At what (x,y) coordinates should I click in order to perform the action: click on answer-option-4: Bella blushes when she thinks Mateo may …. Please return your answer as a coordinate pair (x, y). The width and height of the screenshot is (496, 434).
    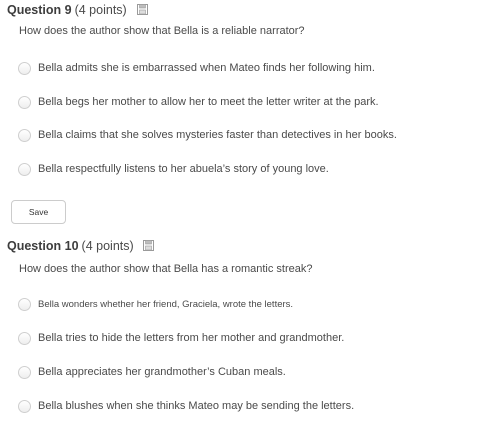
    Looking at the image, I should click on (186, 406).